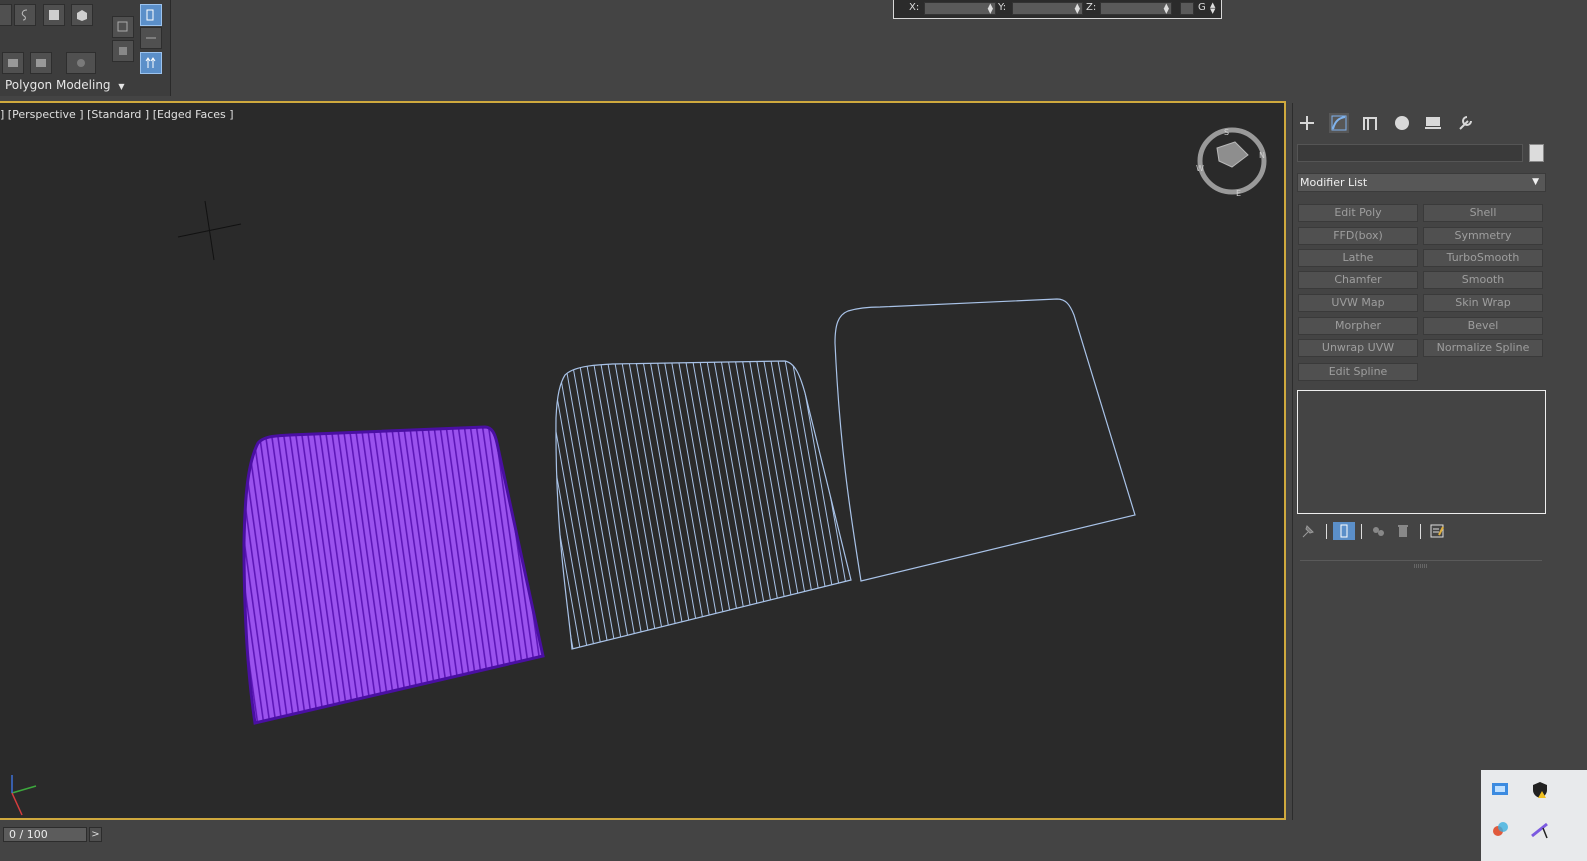 The width and height of the screenshot is (1587, 861). What do you see at coordinates (58, 85) in the screenshot?
I see `ribbon-tab-label: Polygon Modeling` at bounding box center [58, 85].